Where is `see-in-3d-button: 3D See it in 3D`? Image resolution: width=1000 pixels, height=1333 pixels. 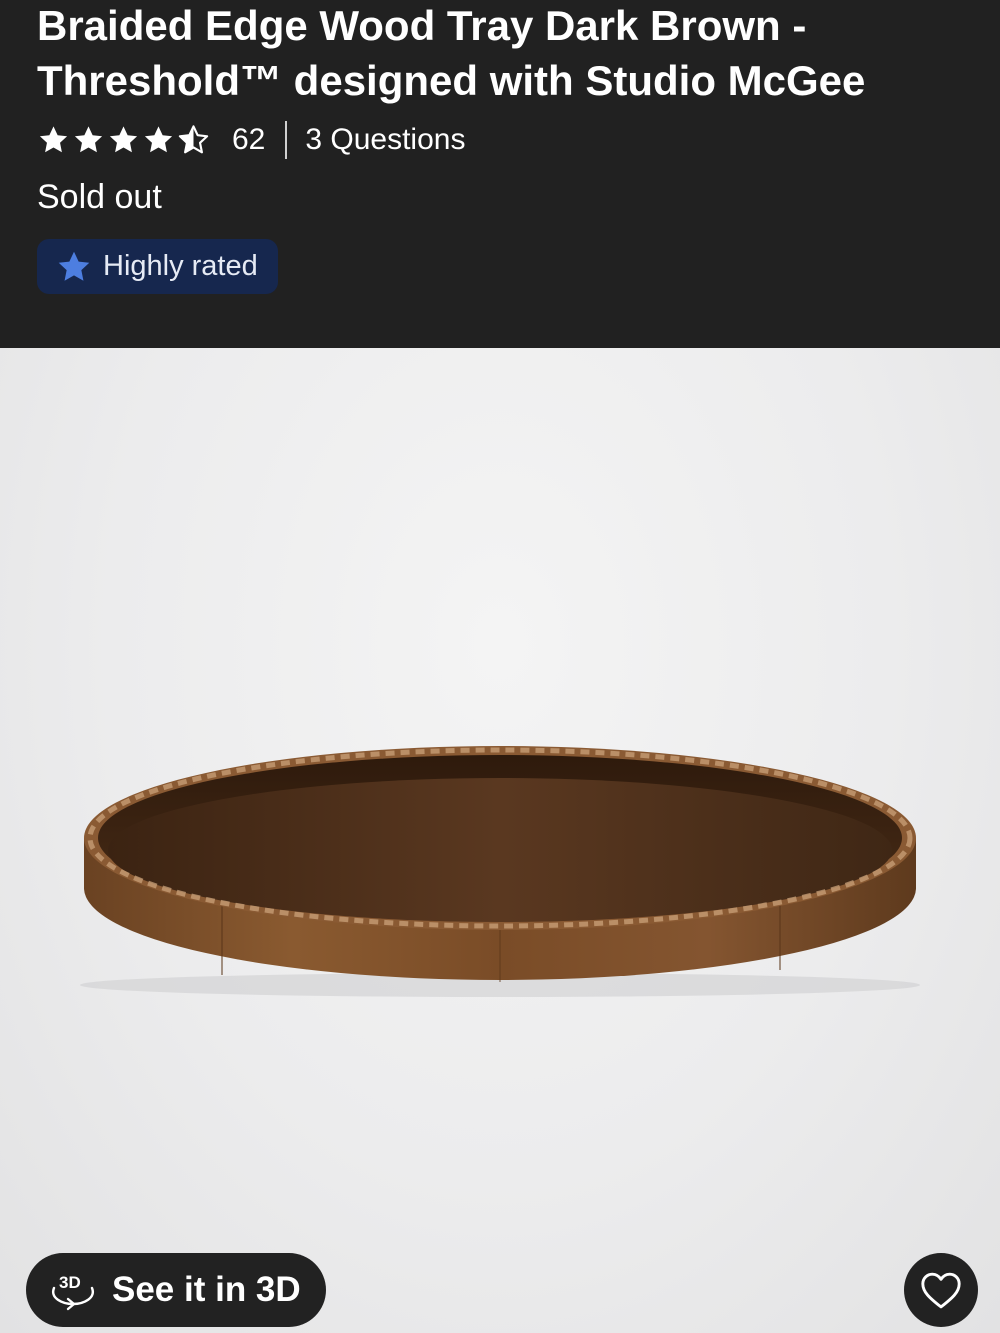 see-in-3d-button: 3D See it in 3D is located at coordinates (176, 1290).